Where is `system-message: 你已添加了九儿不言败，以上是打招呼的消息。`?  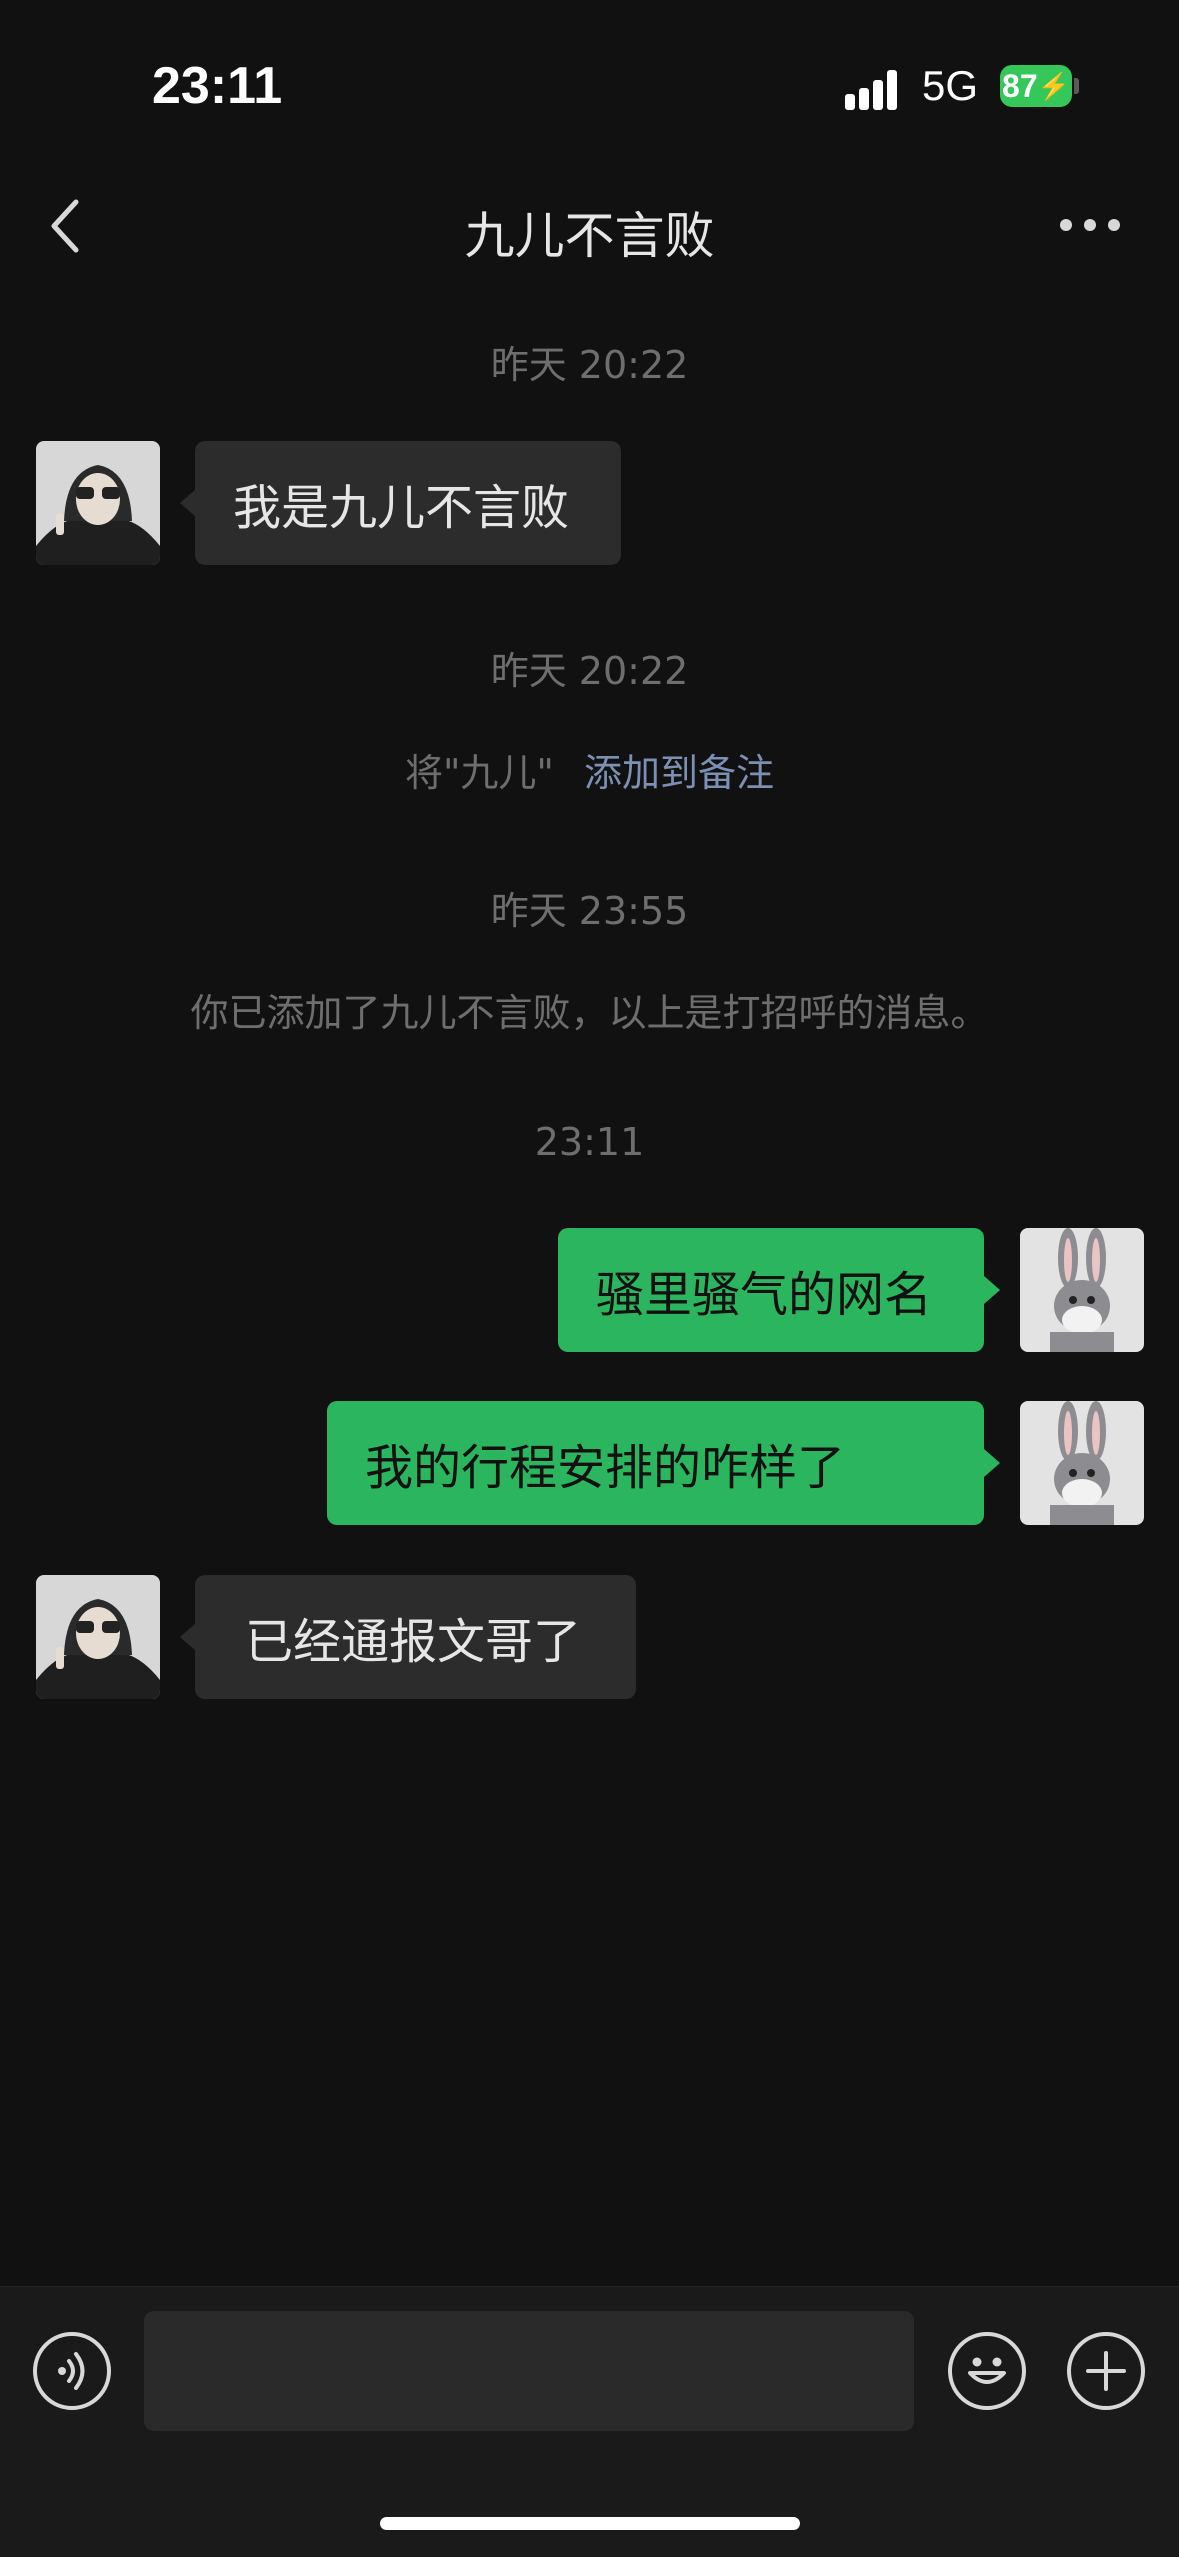
system-message: 你已添加了九儿不言败，以上是打招呼的消息。 is located at coordinates (589, 1013).